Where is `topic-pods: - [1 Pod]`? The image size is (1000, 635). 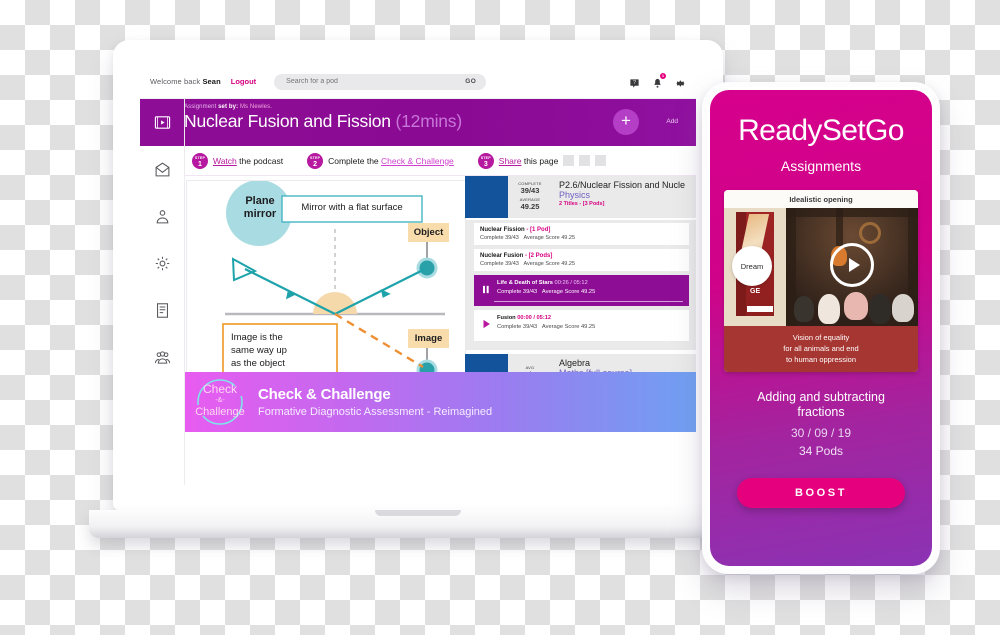
topic-pods: - [1 Pod] is located at coordinates (538, 230).